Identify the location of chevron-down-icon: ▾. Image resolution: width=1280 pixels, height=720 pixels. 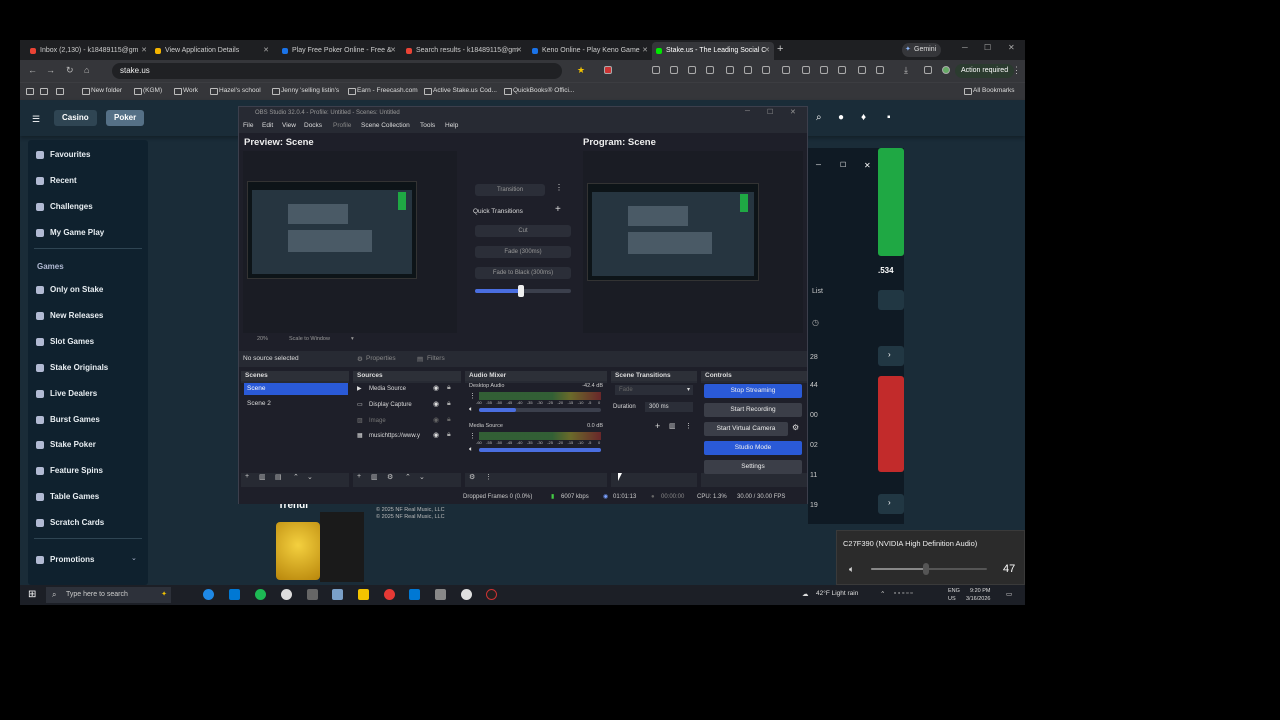
(352, 339).